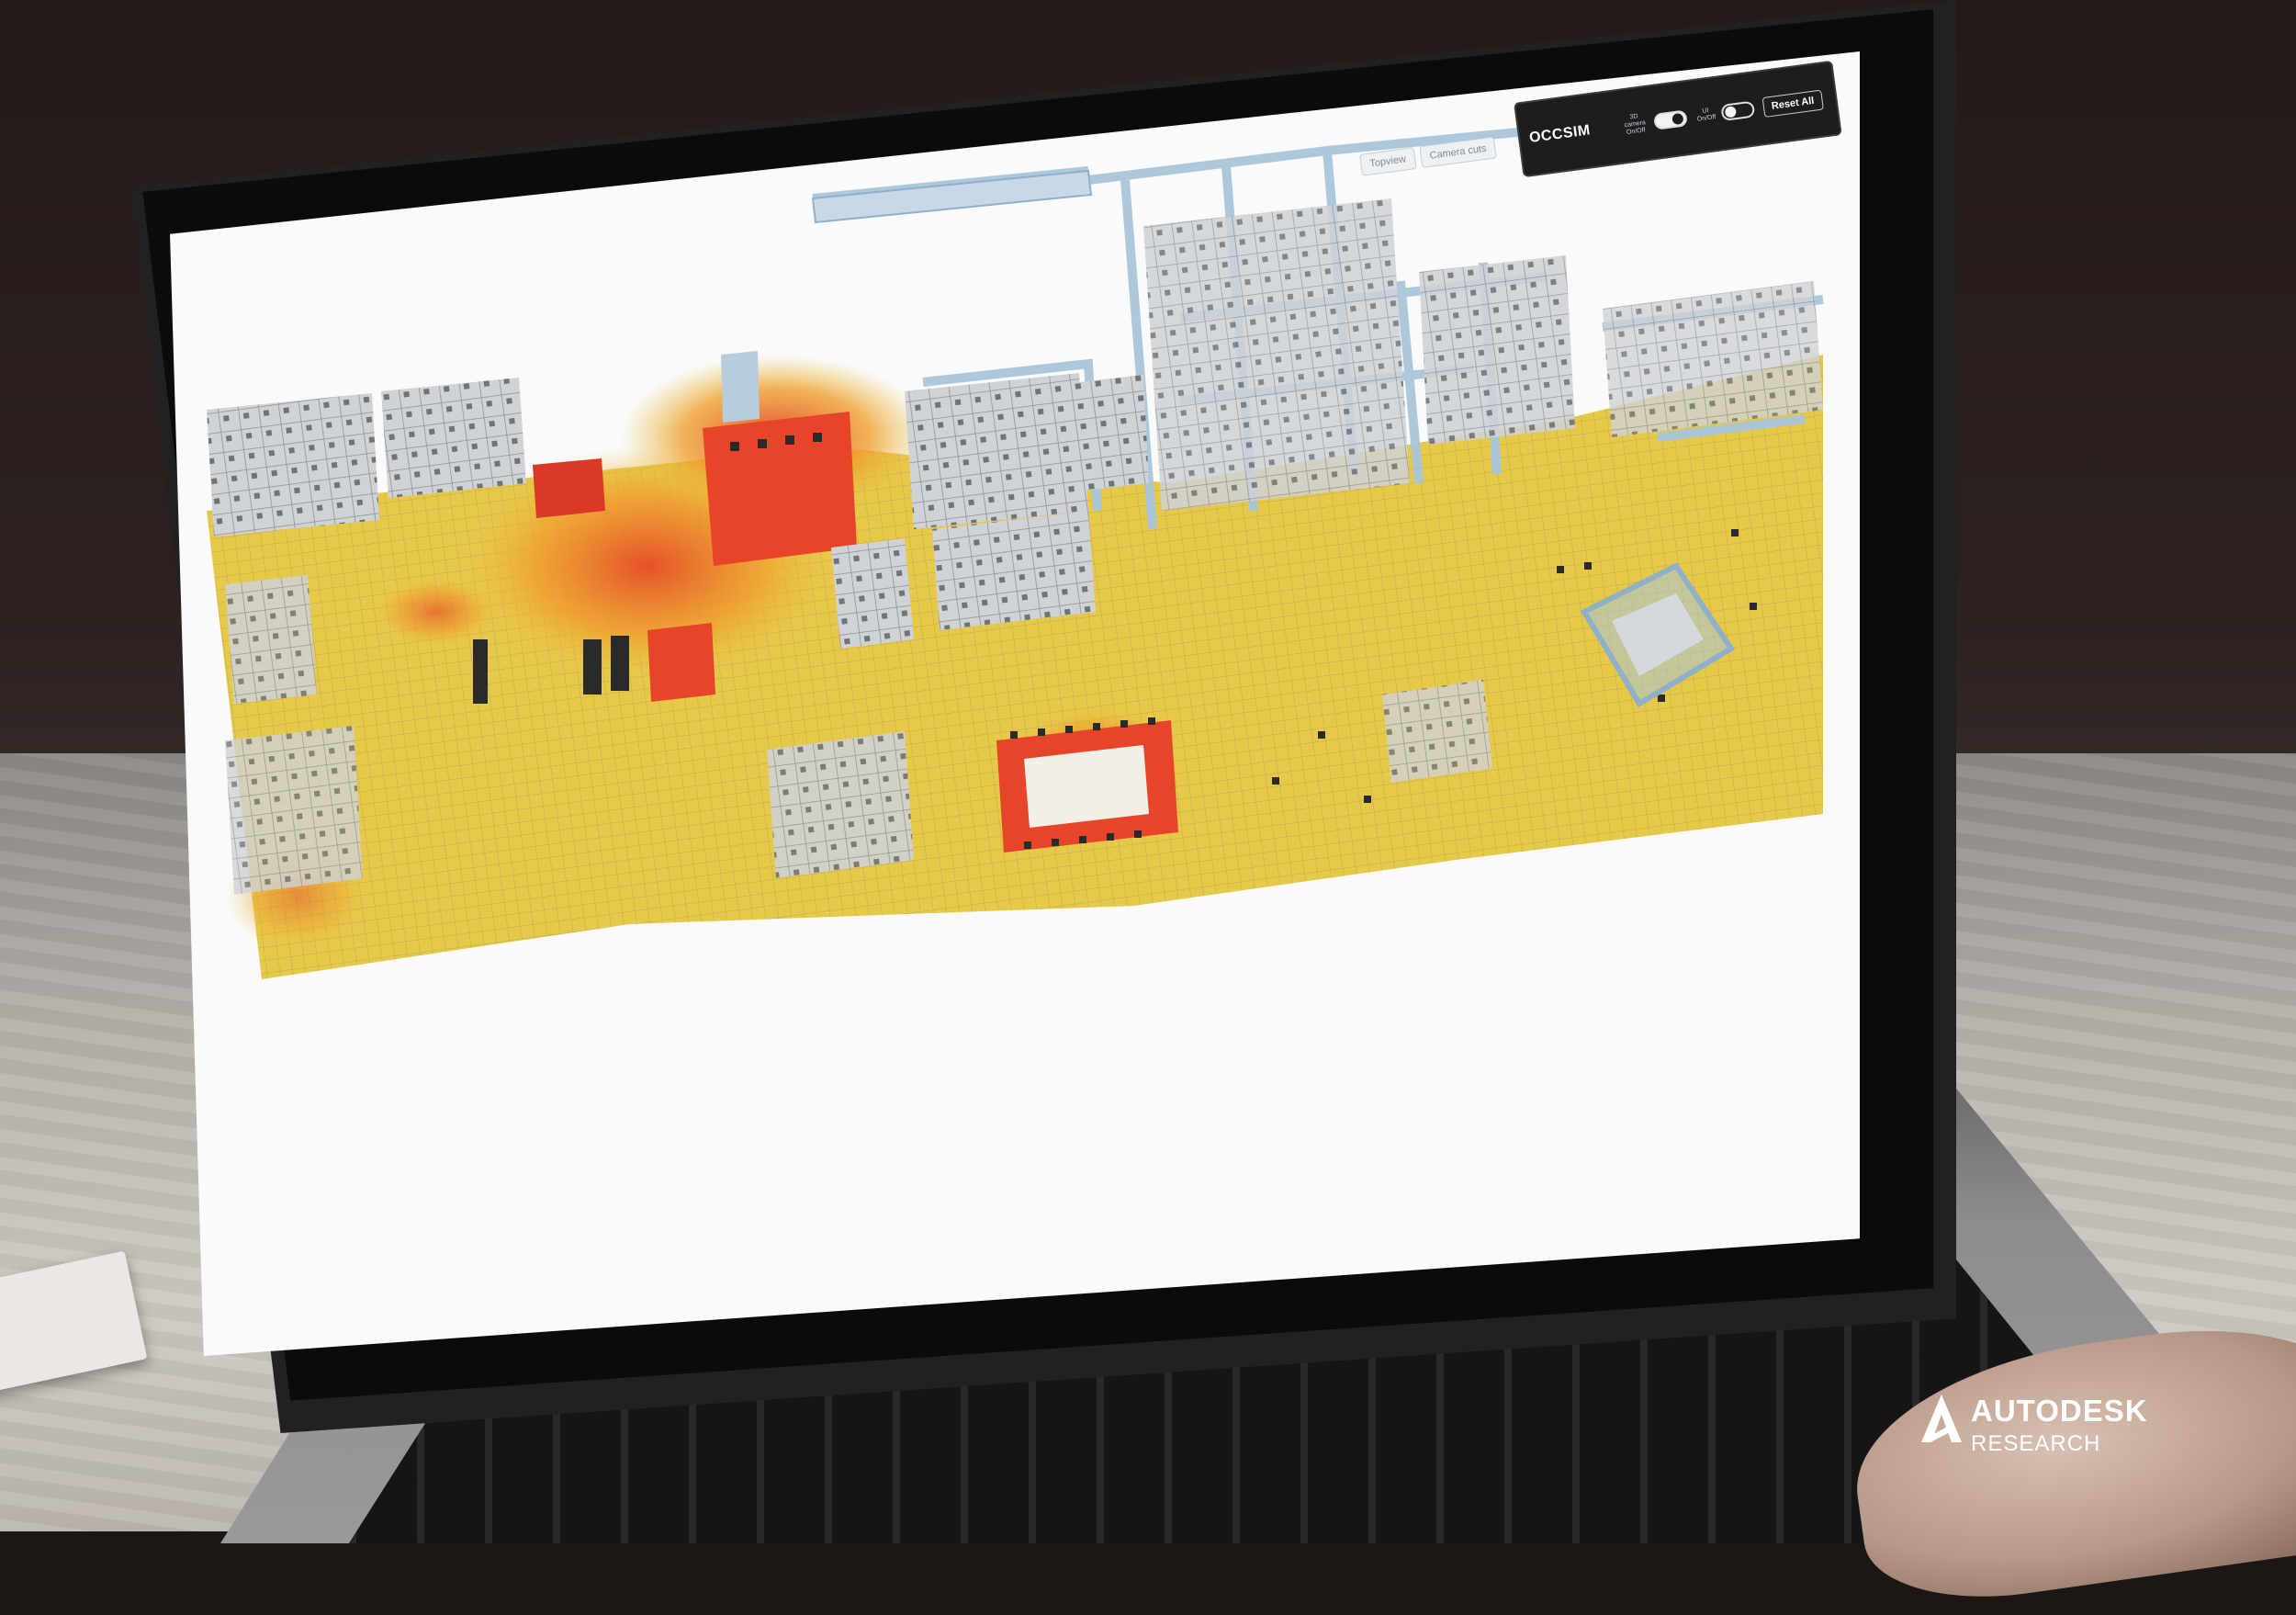 This screenshot has width=2296, height=1615. I want to click on autodesk-research-brand: AUTODESK RESEARCH, so click(2034, 1426).